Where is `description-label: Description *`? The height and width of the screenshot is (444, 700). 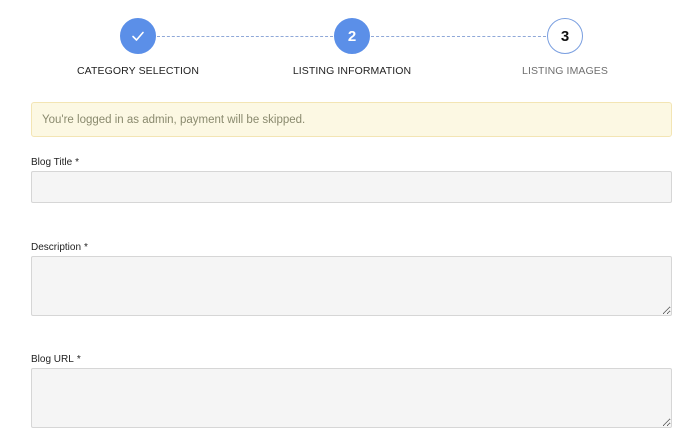 description-label: Description * is located at coordinates (59, 247).